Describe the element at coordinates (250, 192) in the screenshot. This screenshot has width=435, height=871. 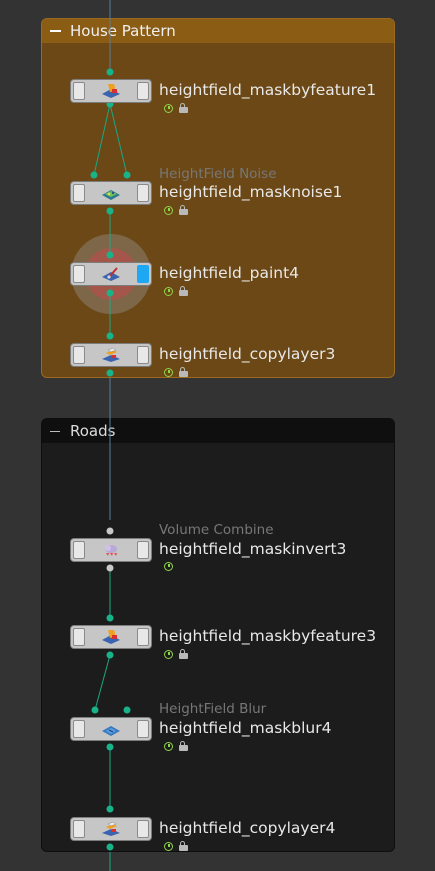
I see `node-name: heightfield_masknoise1` at that location.